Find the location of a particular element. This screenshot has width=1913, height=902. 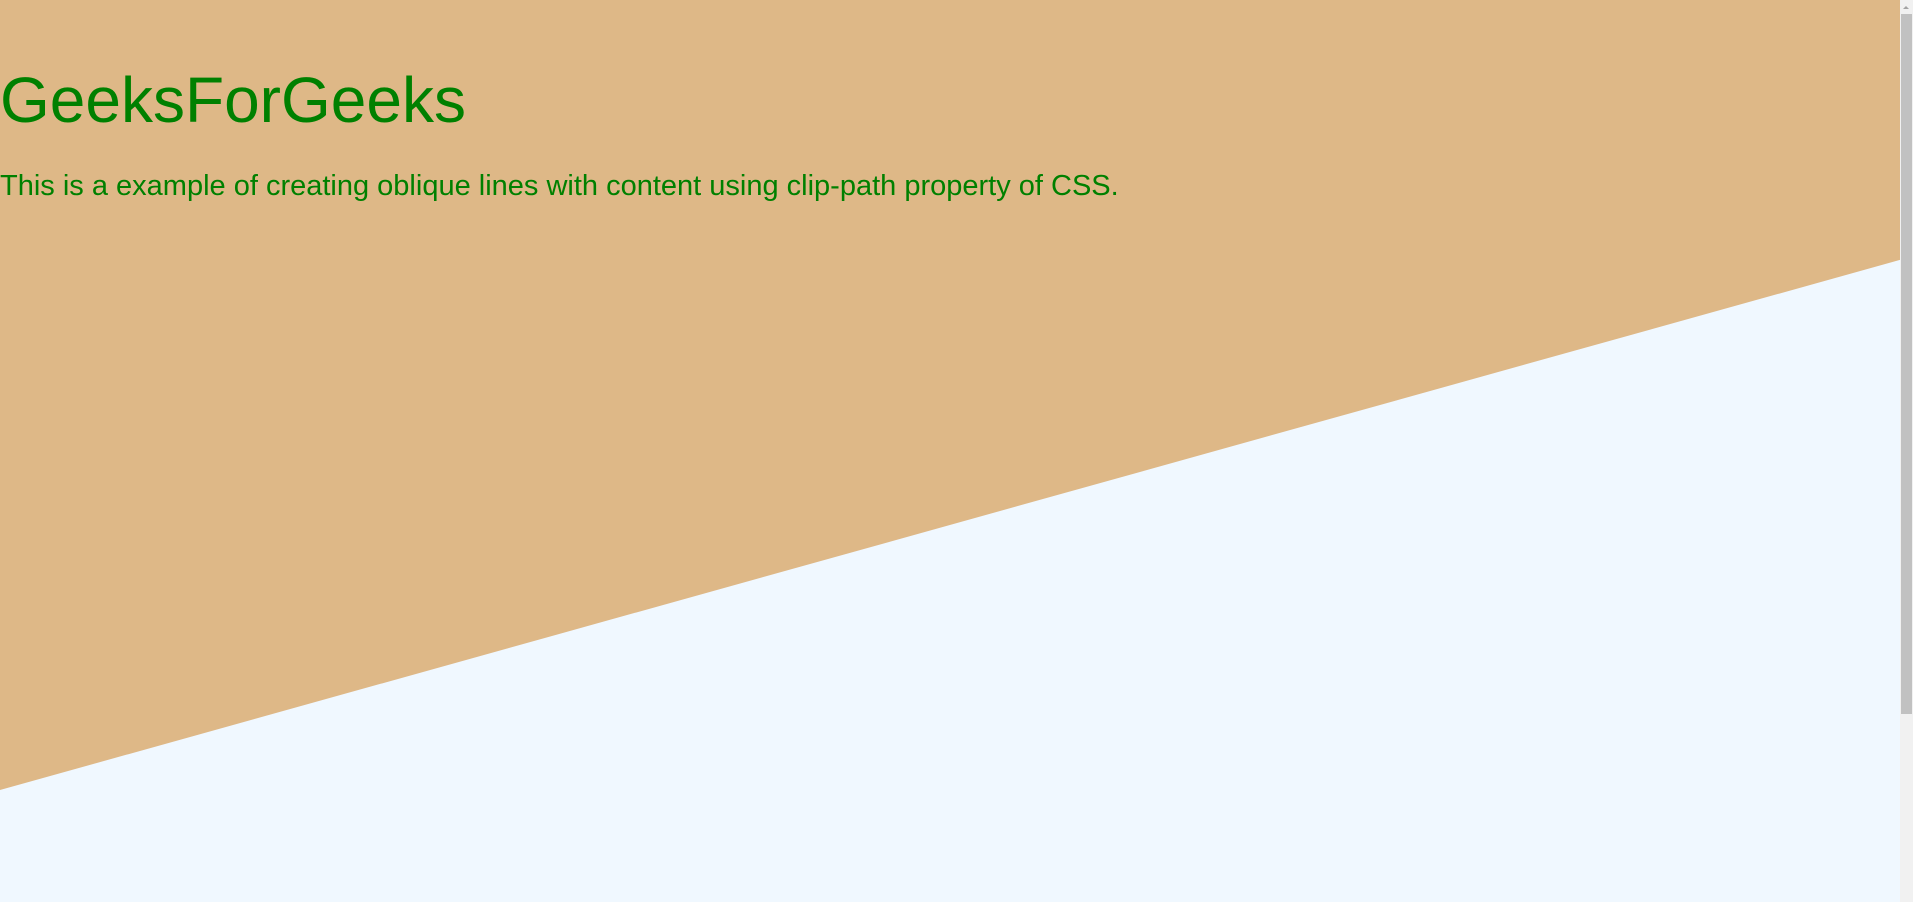

vertical-scrollbar is located at coordinates (1906, 451).